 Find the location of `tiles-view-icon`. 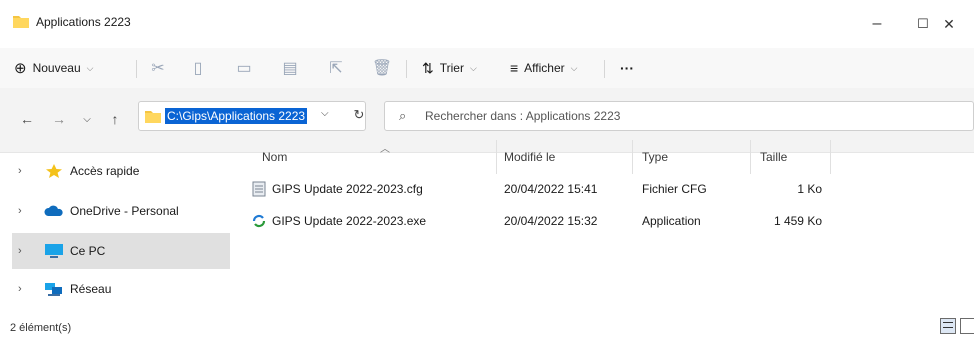

tiles-view-icon is located at coordinates (967, 326).